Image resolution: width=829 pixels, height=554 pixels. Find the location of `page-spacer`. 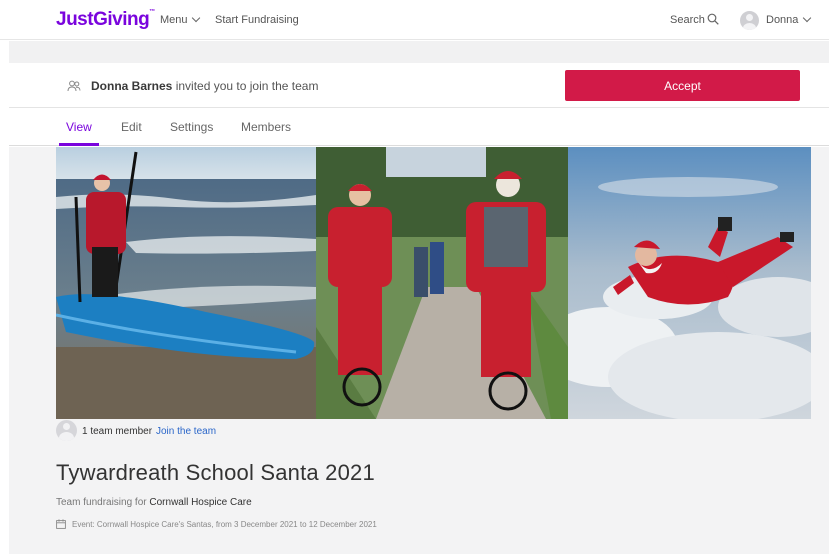

page-spacer is located at coordinates (419, 52).